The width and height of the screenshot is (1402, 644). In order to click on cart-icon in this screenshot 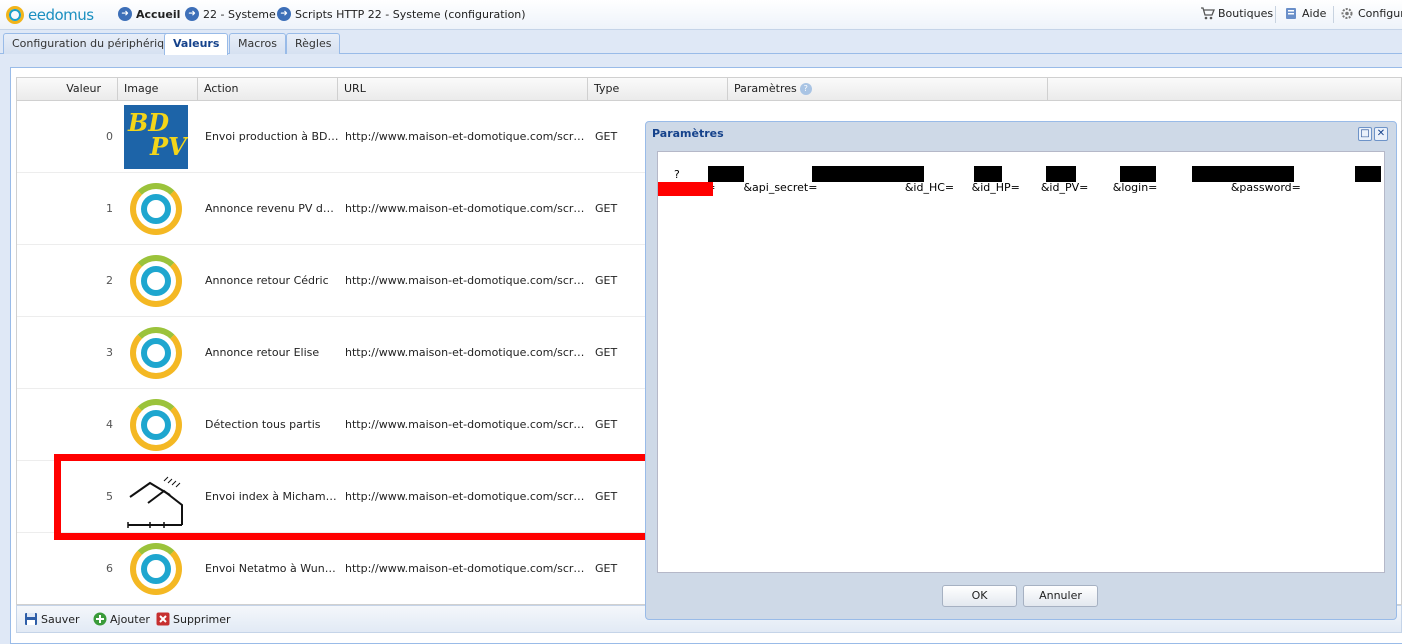, I will do `click(1208, 13)`.